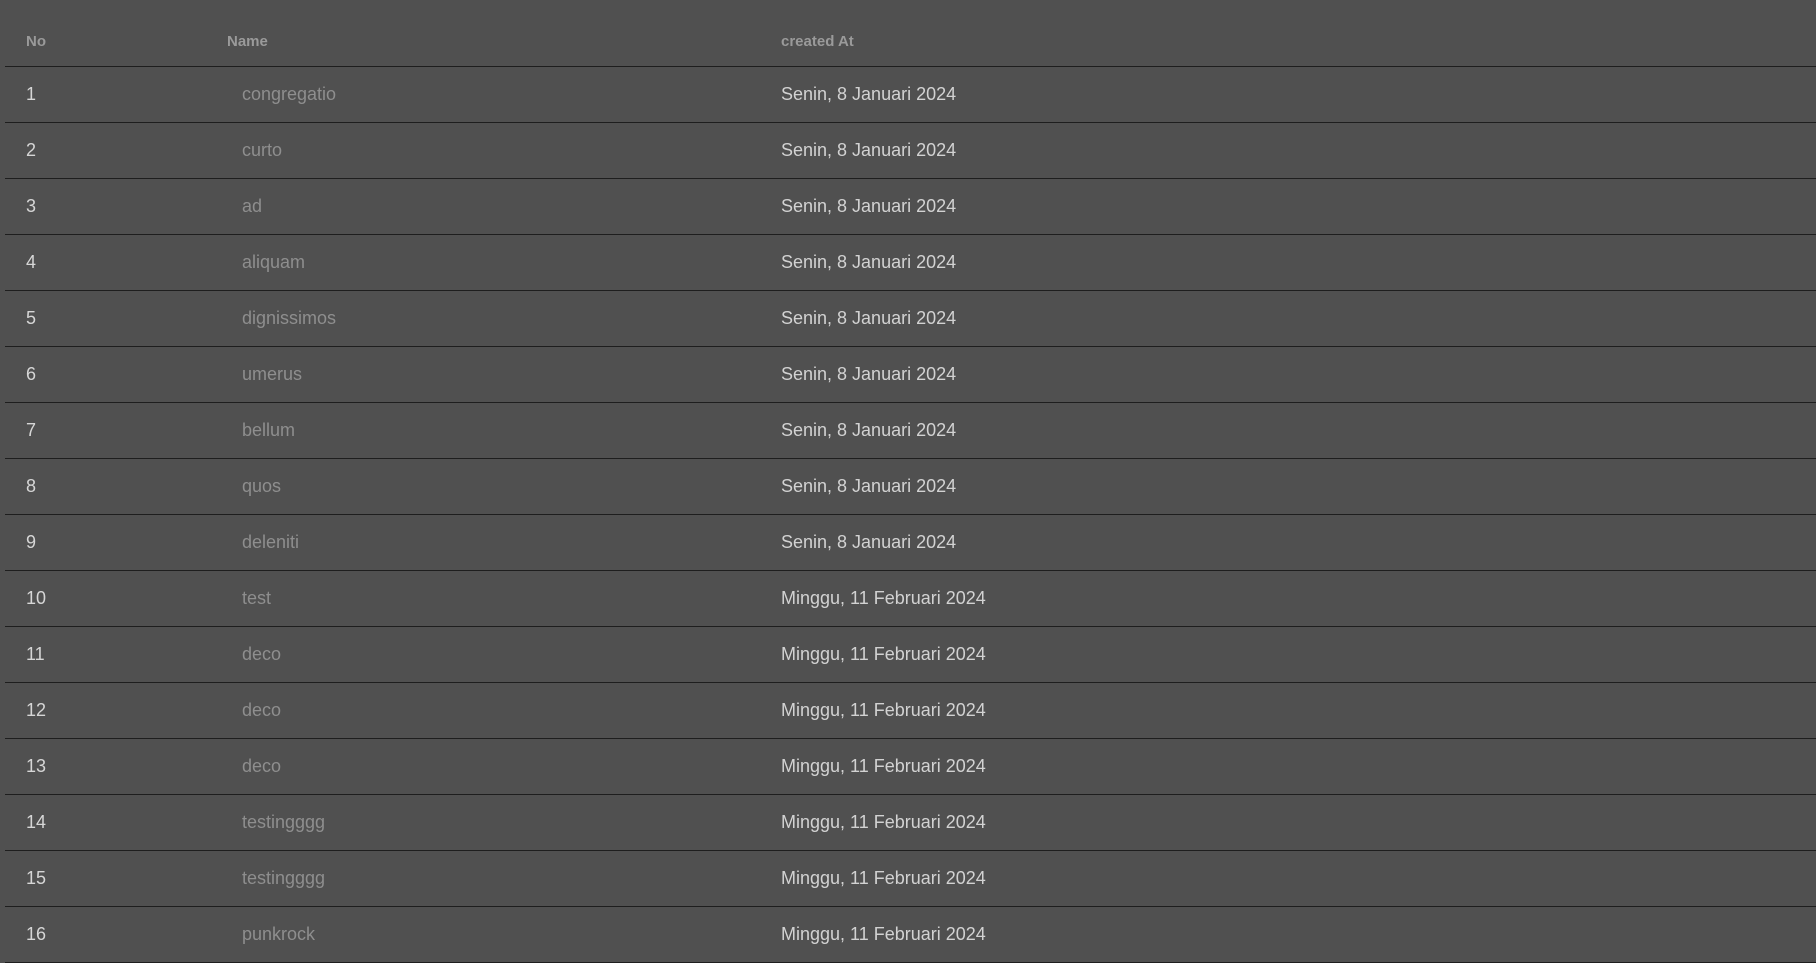 This screenshot has width=1816, height=963. I want to click on cell-no: 14, so click(116, 822).